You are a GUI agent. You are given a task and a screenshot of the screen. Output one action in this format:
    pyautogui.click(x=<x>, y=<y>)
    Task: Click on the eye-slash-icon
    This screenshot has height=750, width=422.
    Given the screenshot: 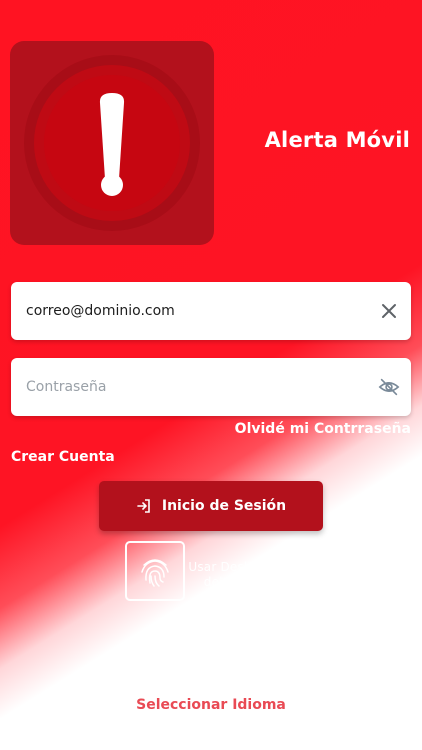 What is the action you would take?
    pyautogui.click(x=389, y=387)
    